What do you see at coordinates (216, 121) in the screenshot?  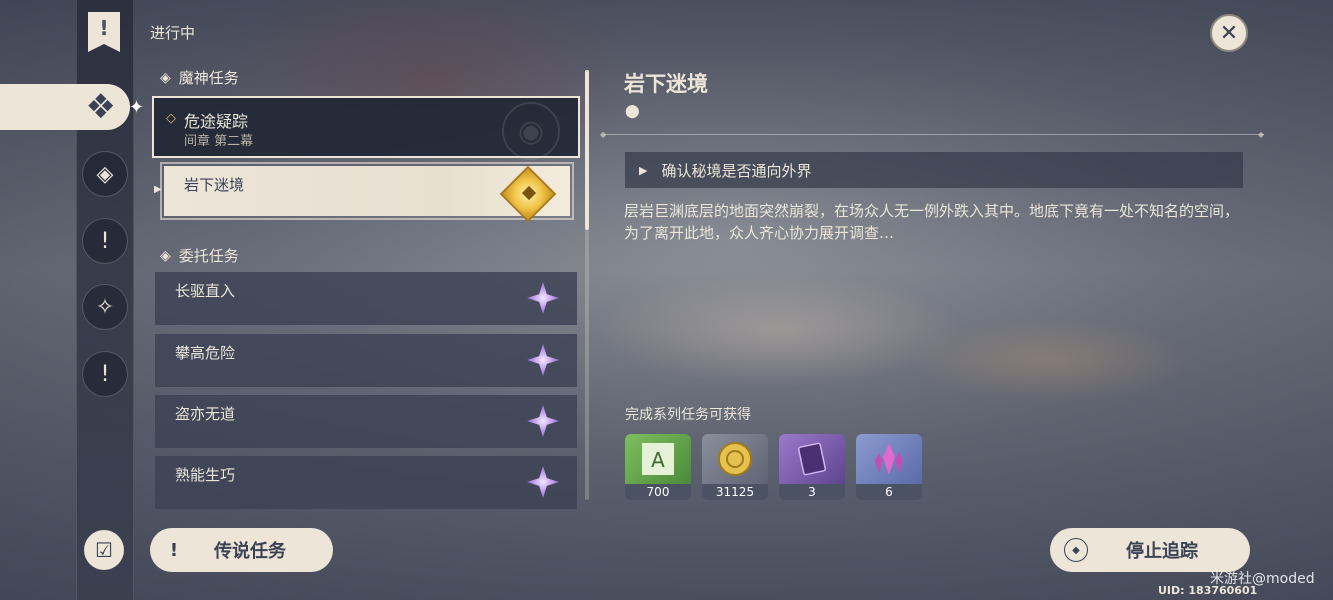 I see `main-quest-name: 危途疑踪` at bounding box center [216, 121].